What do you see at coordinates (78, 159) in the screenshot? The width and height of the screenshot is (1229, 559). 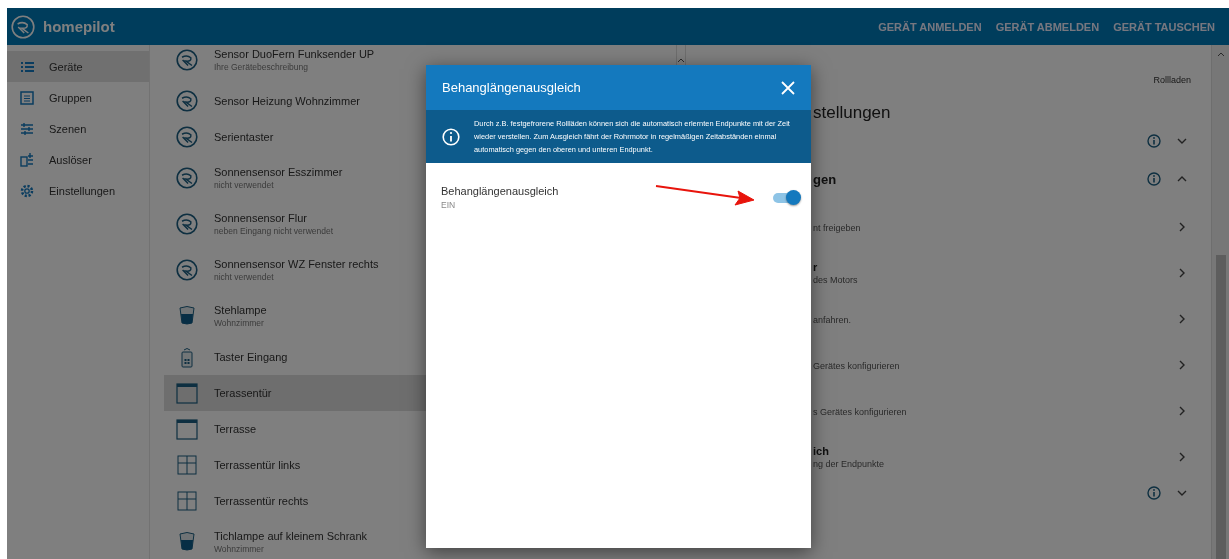 I see `sidebar-item: Auslöser` at bounding box center [78, 159].